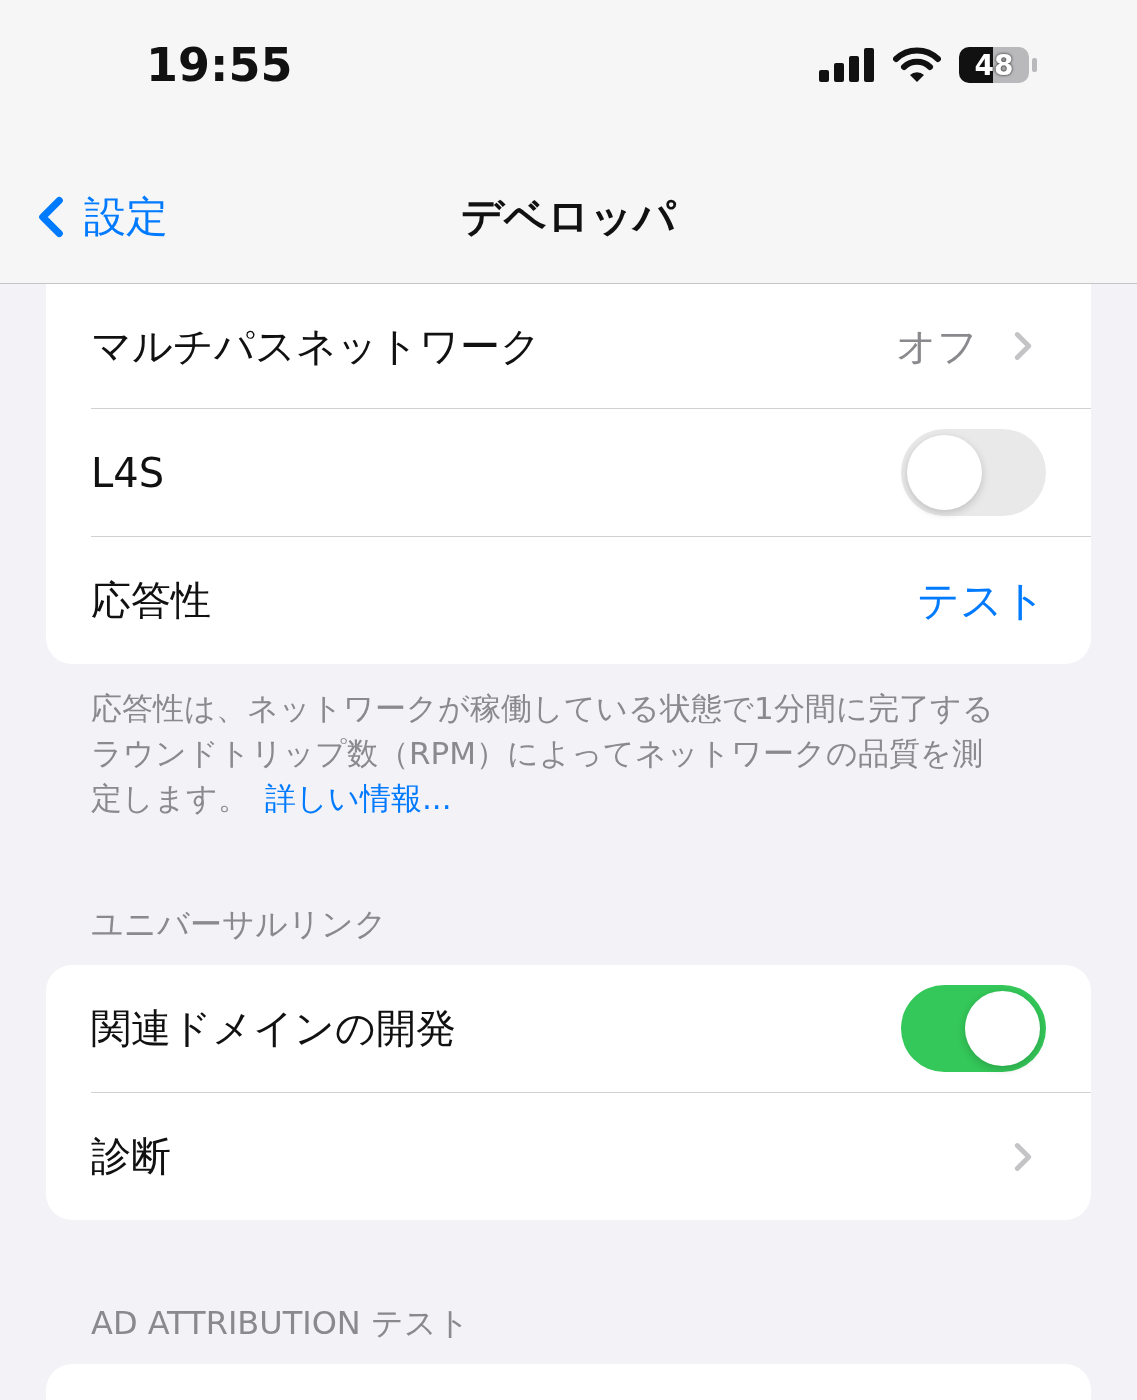 Image resolution: width=1137 pixels, height=1400 pixels. I want to click on page-title: デベロッパ, so click(568, 216).